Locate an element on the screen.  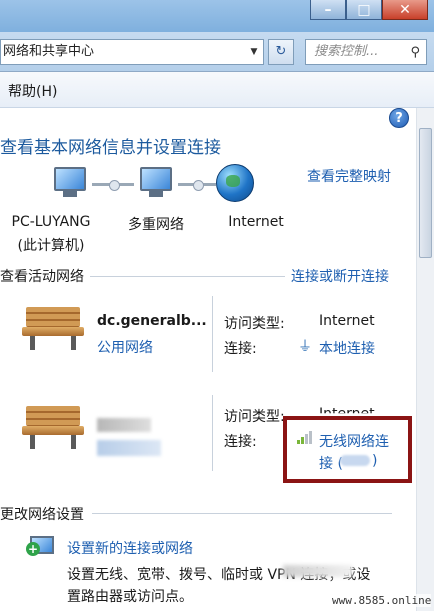
computer-icon is located at coordinates (70, 182).